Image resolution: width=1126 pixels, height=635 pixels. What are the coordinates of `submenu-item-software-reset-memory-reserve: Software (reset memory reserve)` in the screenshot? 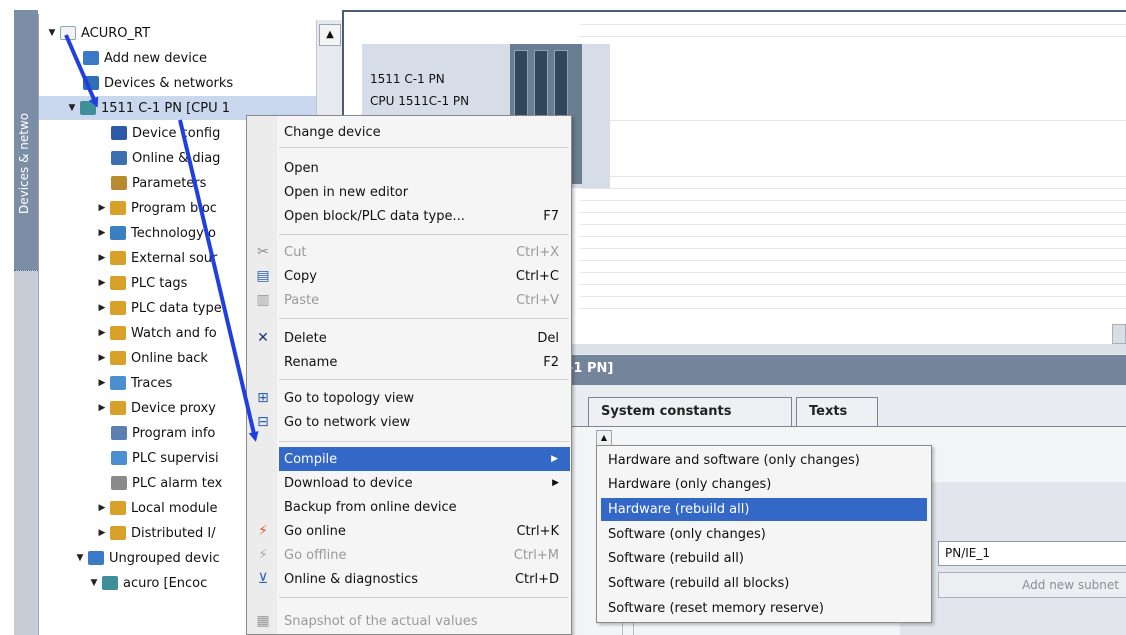 It's located at (764, 608).